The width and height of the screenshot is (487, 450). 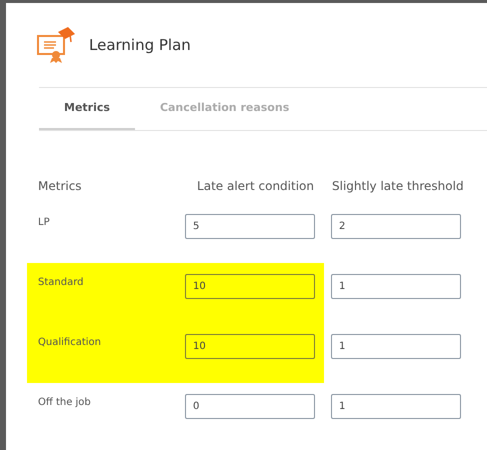 I want to click on metric-label: Standard, so click(x=61, y=283).